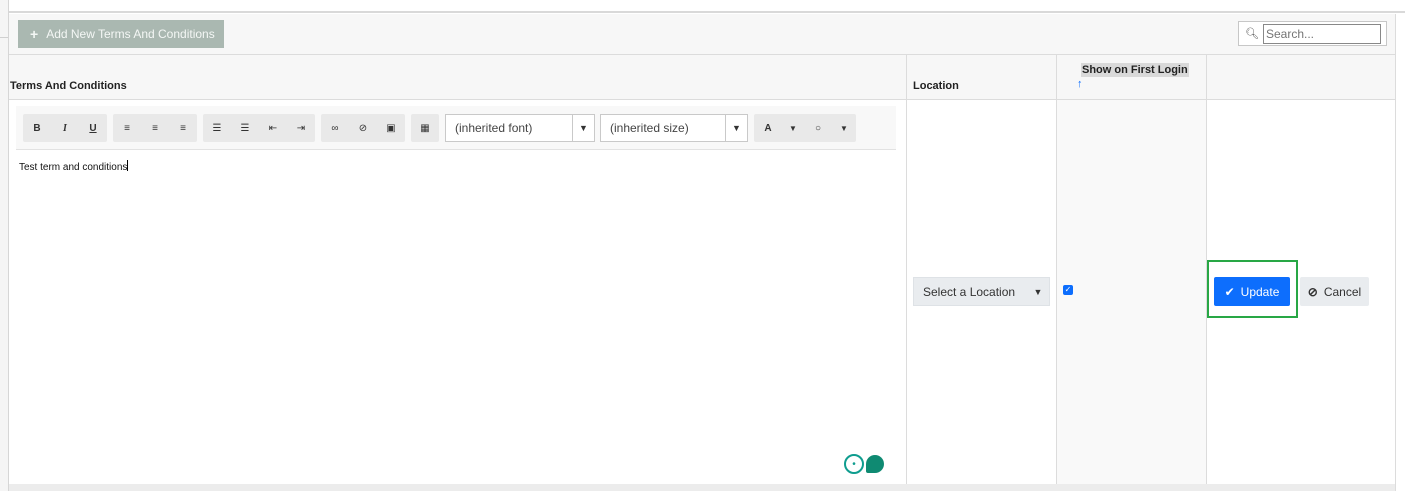 The image size is (1405, 491). I want to click on table-icon: ▦, so click(425, 128).